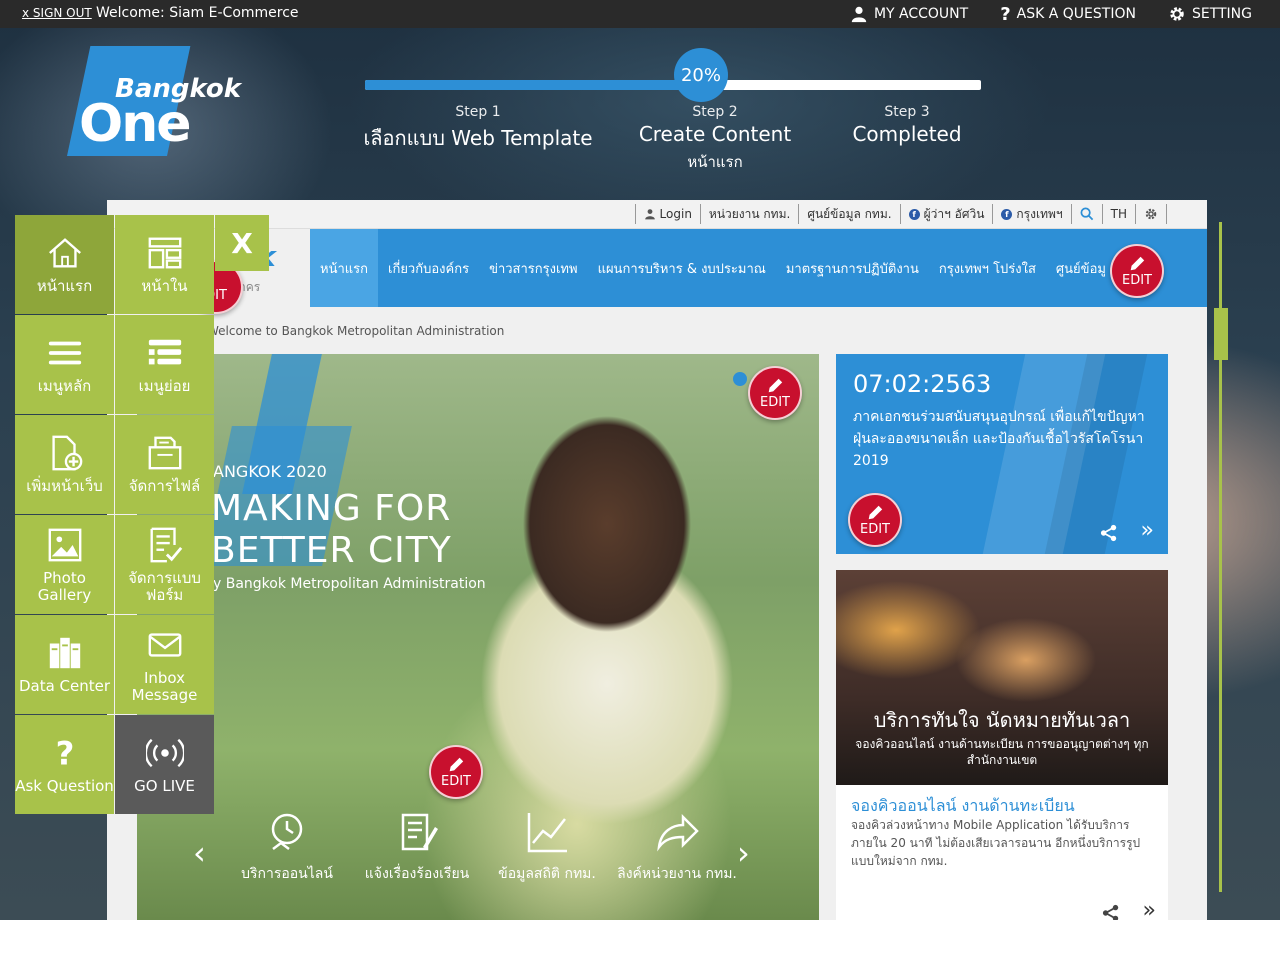 The height and width of the screenshot is (955, 1280). I want to click on agency-label: หน่วยงาน กทม., so click(749, 213).